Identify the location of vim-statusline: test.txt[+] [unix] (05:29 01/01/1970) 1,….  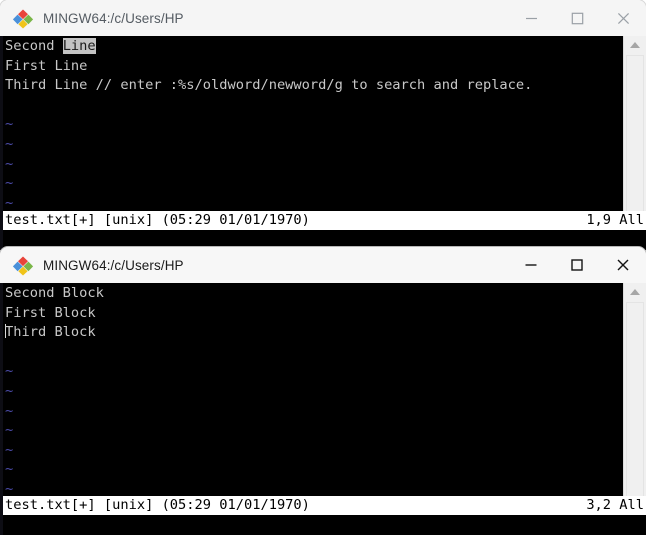
(324, 220).